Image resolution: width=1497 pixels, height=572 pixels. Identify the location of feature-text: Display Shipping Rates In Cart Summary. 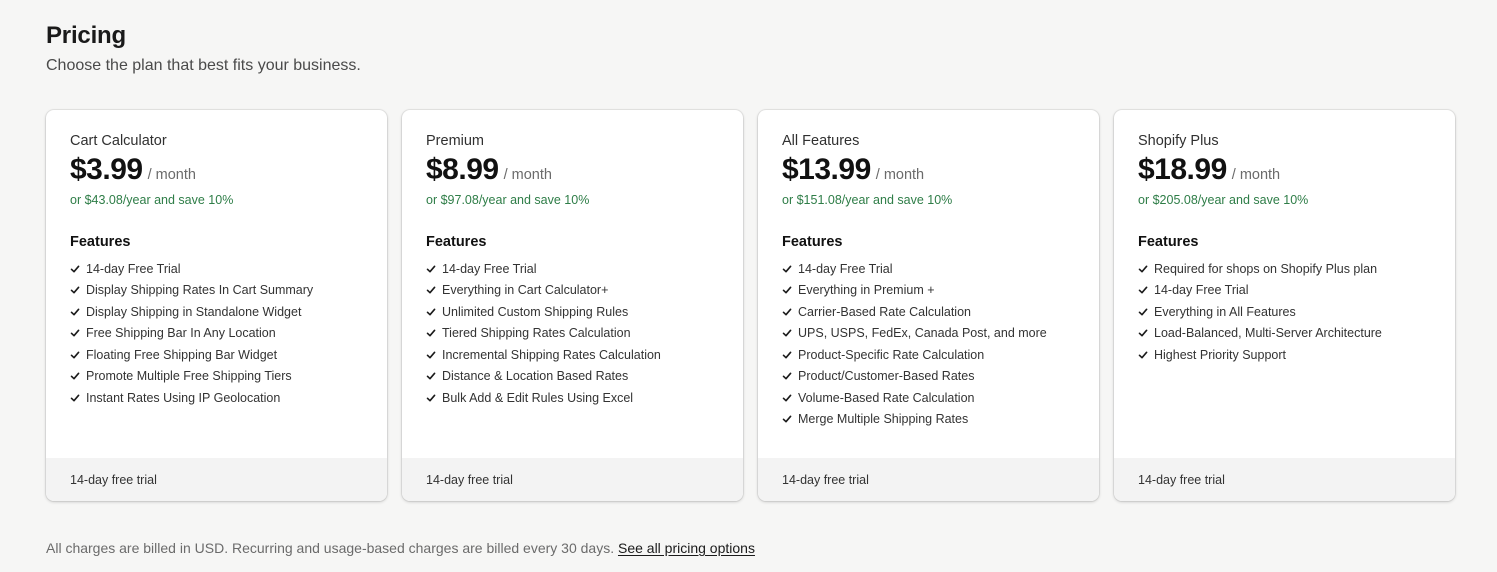
(200, 290).